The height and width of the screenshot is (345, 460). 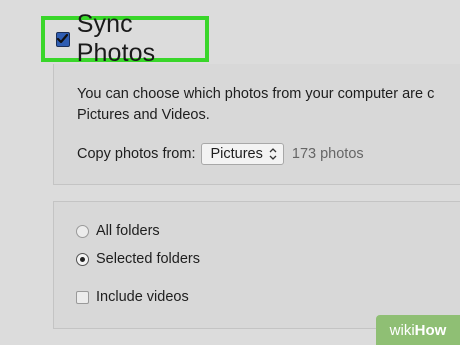 What do you see at coordinates (82, 297) in the screenshot?
I see `include-videos-checkbox` at bounding box center [82, 297].